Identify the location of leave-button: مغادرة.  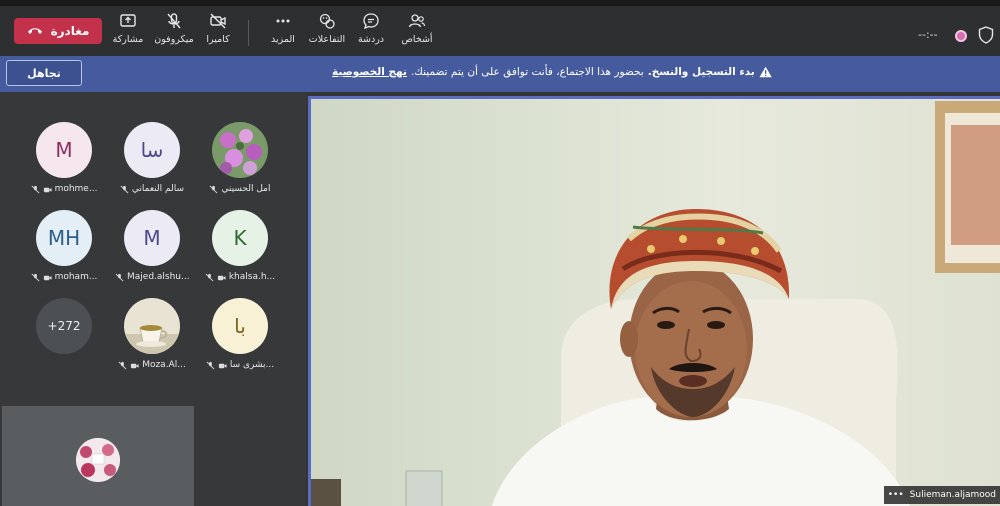
(58, 31).